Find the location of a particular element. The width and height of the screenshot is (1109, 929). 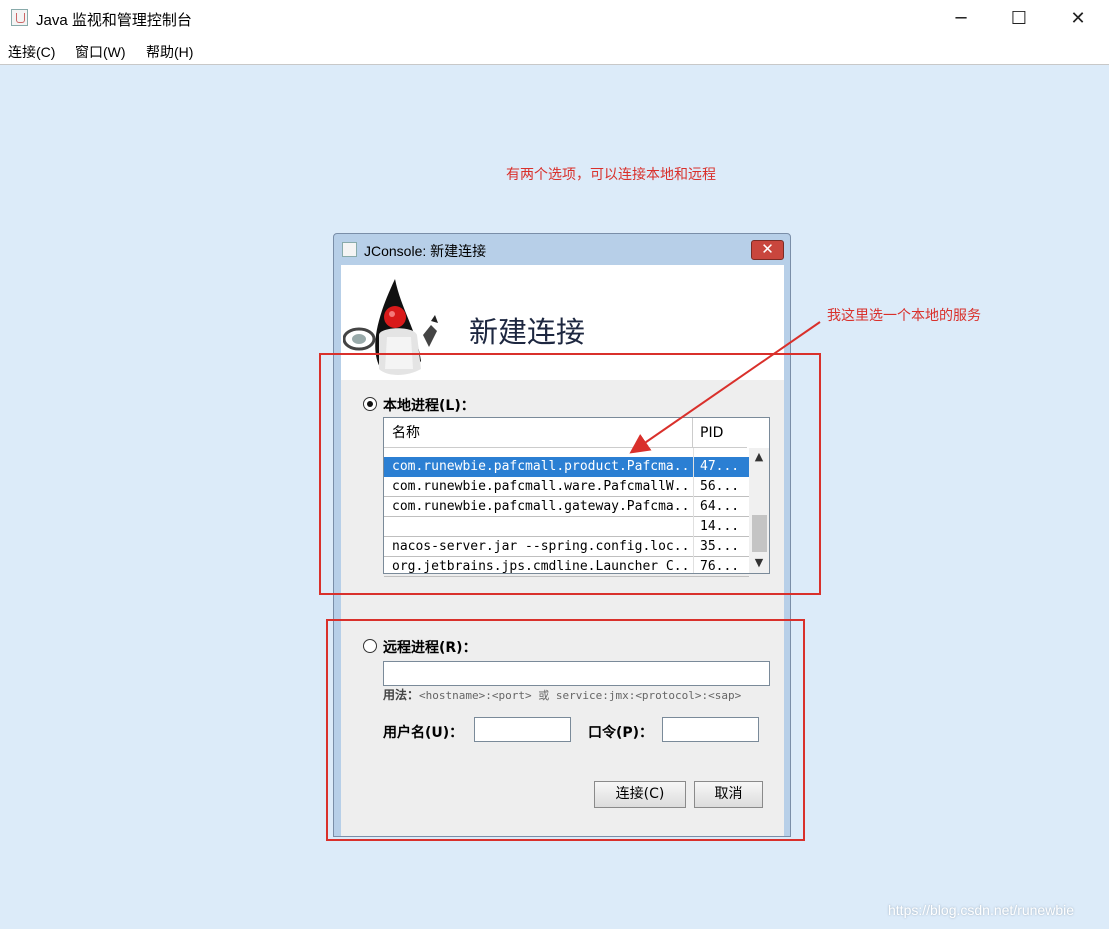

menubar: 连接(C) 窗口(W) 帮助(H) is located at coordinates (554, 51).